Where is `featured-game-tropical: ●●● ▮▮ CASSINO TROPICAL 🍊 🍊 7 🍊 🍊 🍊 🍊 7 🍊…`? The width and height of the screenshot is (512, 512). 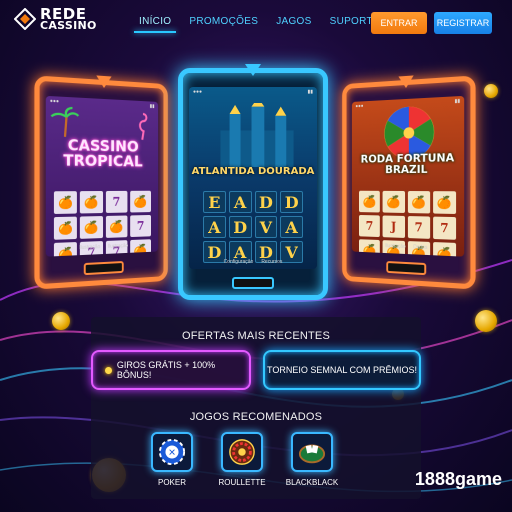
featured-game-tropical: ●●● ▮▮ CASSINO TROPICAL 🍊 🍊 7 🍊 🍊 🍊 🍊 7 🍊… is located at coordinates (101, 182).